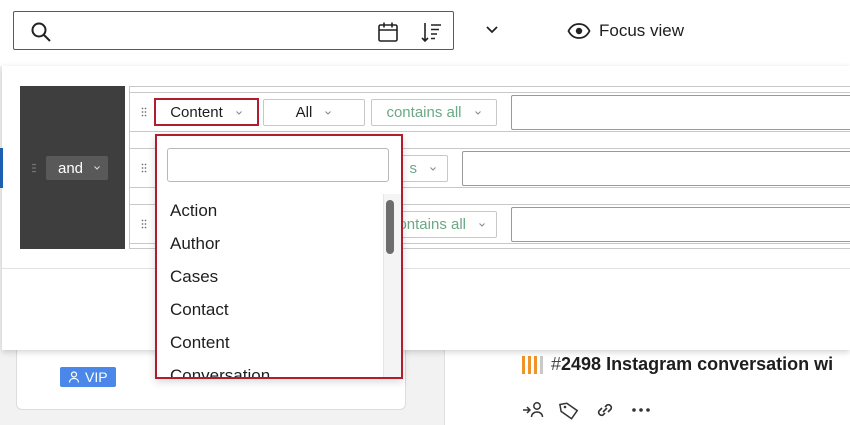 Image resolution: width=850 pixels, height=425 pixels. I want to click on dropdown-item-contact: Contact, so click(270, 309).